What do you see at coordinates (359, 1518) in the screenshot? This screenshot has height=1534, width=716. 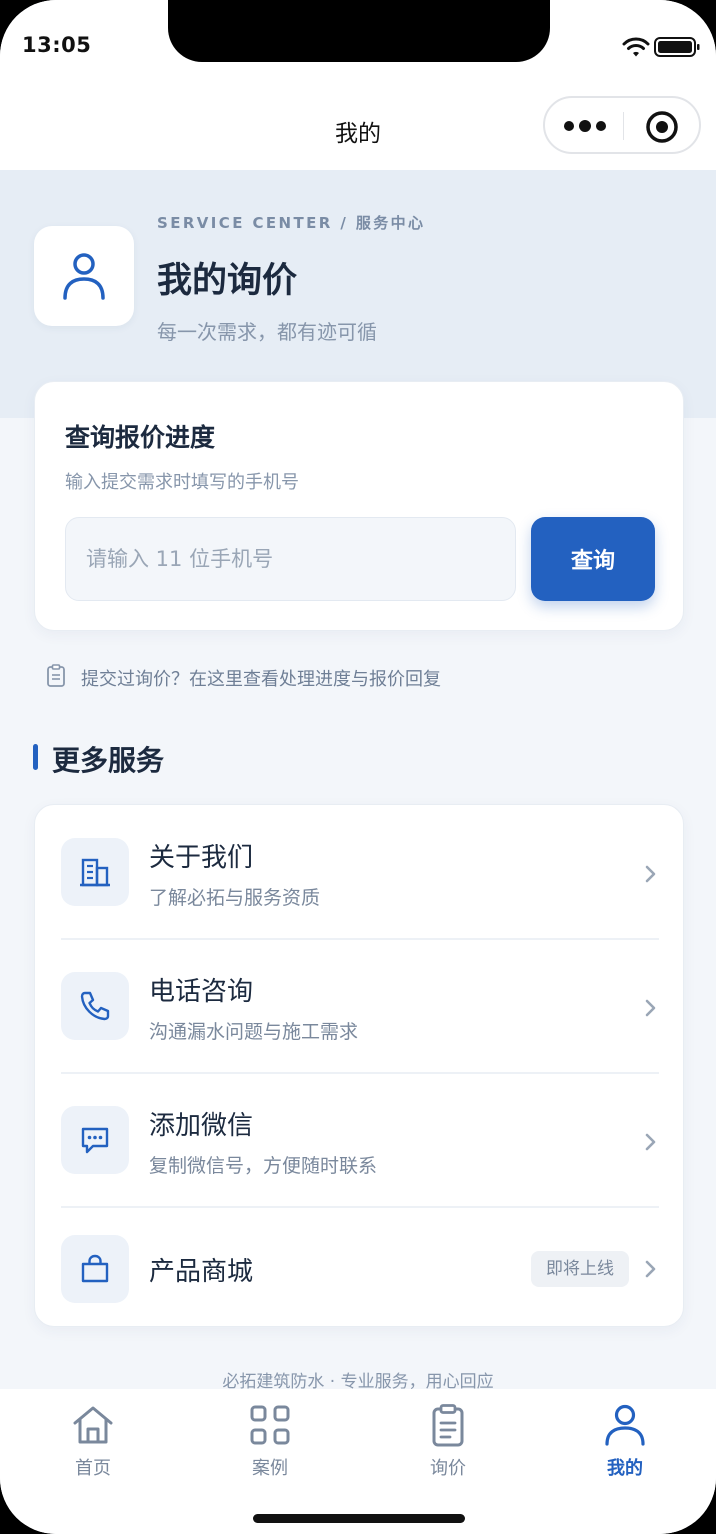 I see `home-indicator` at bounding box center [359, 1518].